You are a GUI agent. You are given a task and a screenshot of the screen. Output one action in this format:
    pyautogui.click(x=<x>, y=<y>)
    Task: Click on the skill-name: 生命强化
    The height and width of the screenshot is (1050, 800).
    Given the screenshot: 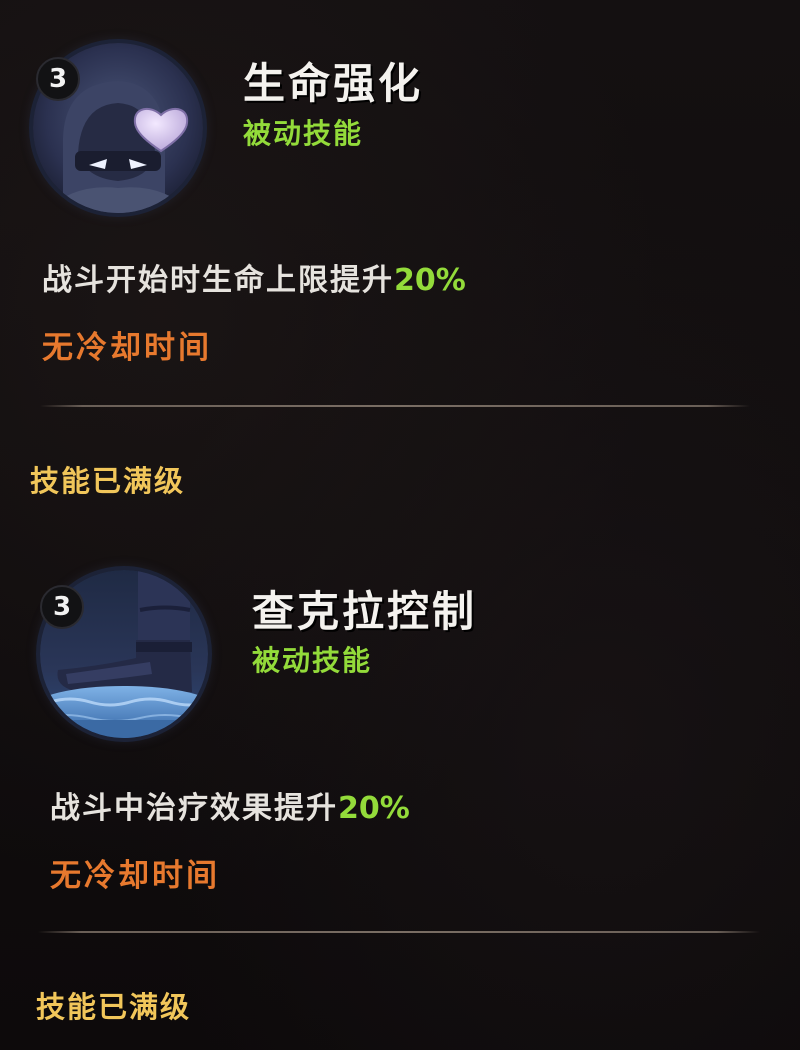 What is the action you would take?
    pyautogui.click(x=333, y=83)
    